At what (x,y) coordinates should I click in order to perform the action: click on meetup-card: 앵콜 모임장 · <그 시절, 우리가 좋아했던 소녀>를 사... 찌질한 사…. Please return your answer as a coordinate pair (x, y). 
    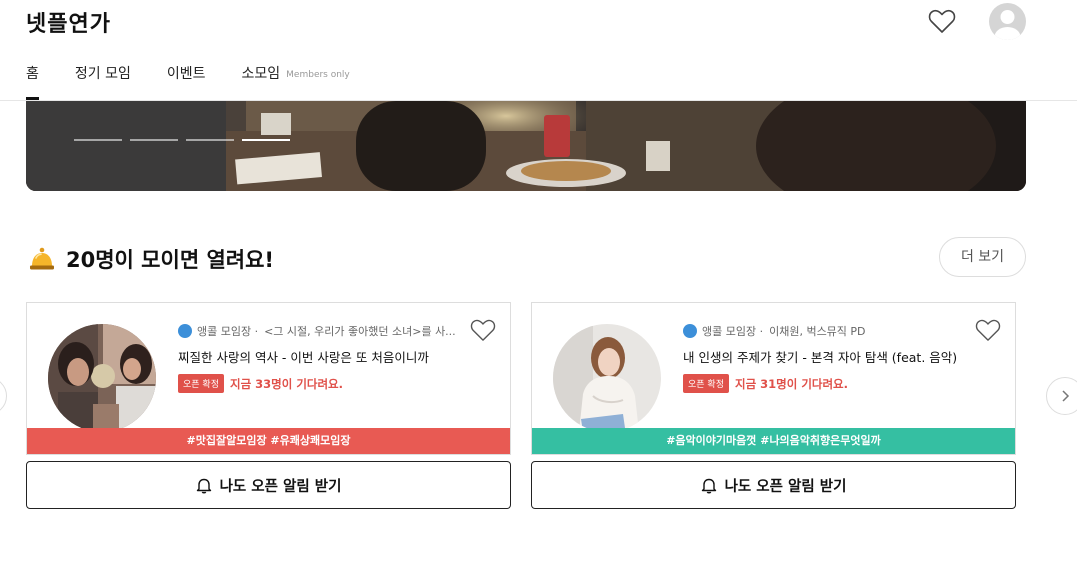
    Looking at the image, I should click on (268, 378).